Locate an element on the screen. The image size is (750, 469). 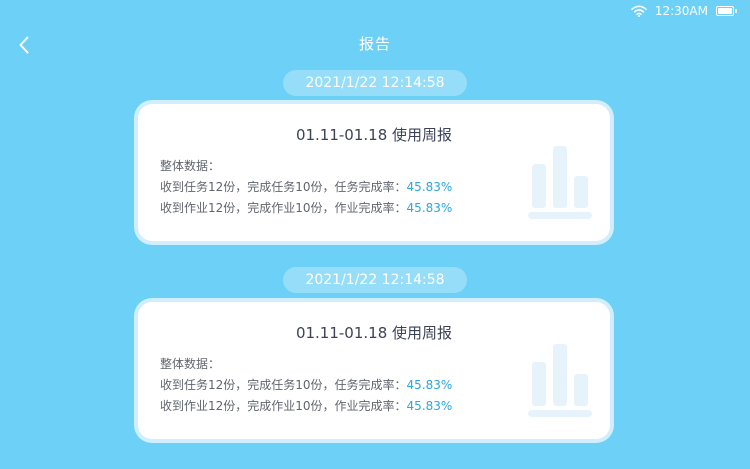
wifi-icon is located at coordinates (639, 11).